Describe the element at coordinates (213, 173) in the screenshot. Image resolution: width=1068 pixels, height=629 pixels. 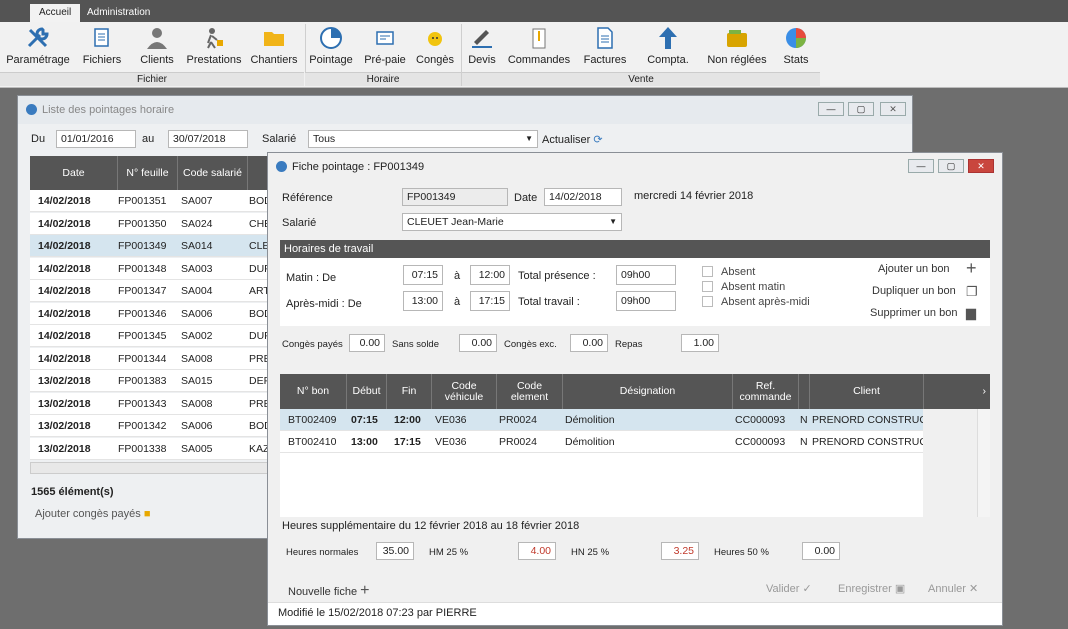
I see `col-code-salarie: Code salarié` at that location.